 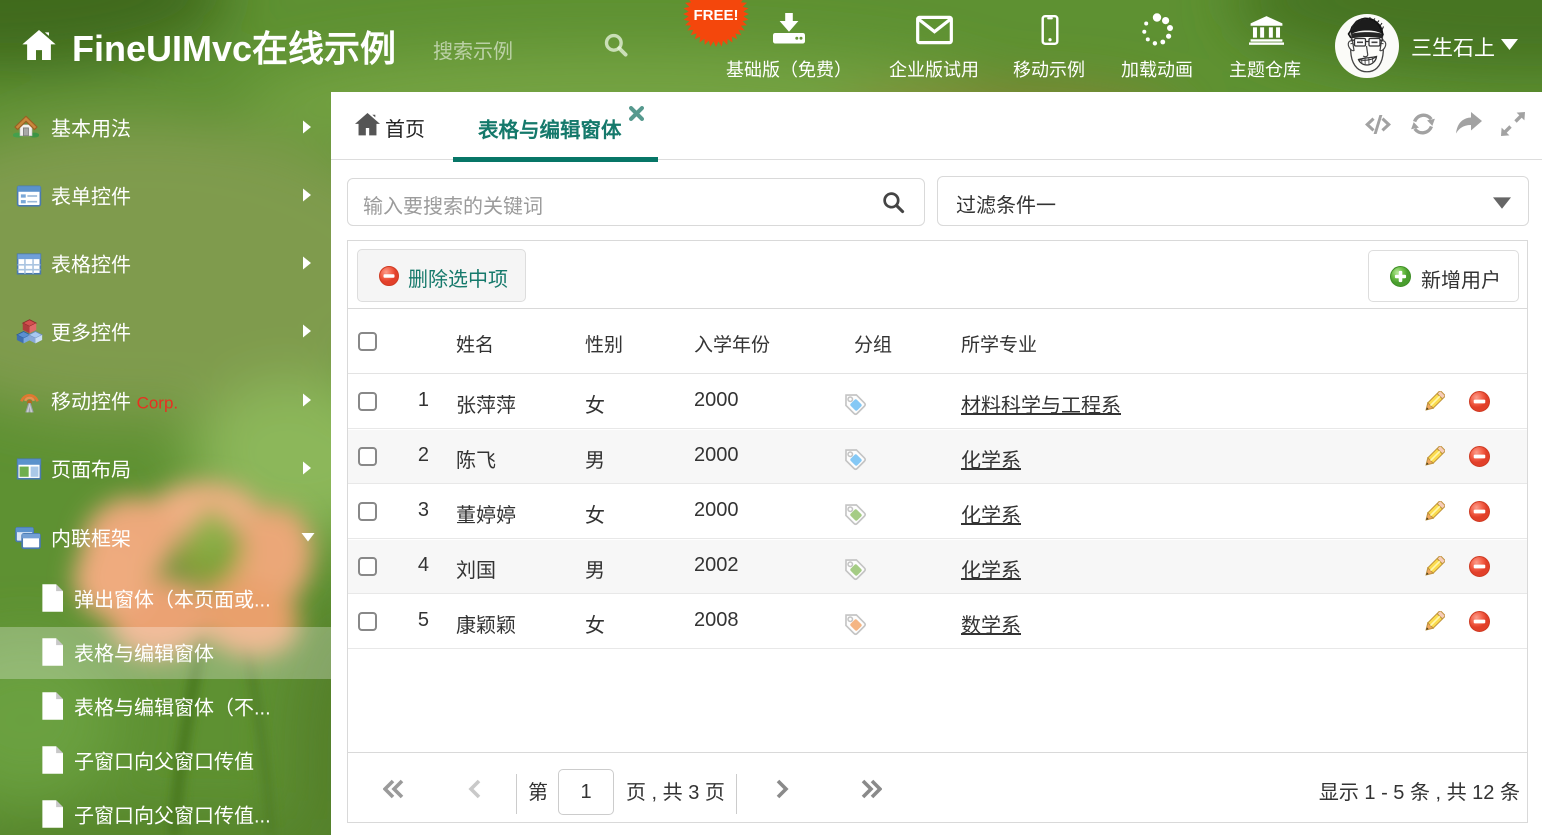 I want to click on svg-text: FREE!, so click(x=716, y=15).